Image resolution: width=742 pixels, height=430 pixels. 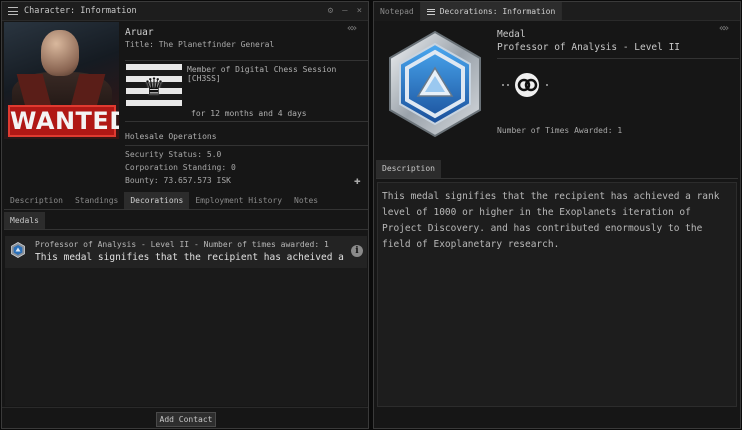 I want to click on decorations-window-titlebar: Notepad Decorations: Information, so click(x=557, y=11).